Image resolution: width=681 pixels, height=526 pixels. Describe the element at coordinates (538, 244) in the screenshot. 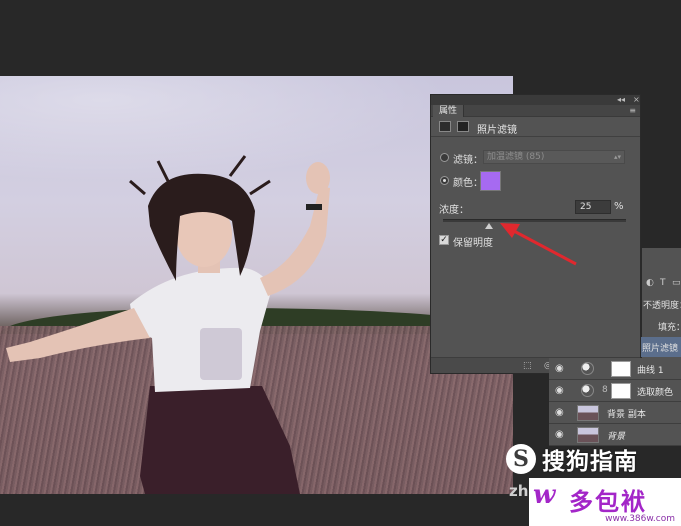

I see `annotation-arrow` at that location.